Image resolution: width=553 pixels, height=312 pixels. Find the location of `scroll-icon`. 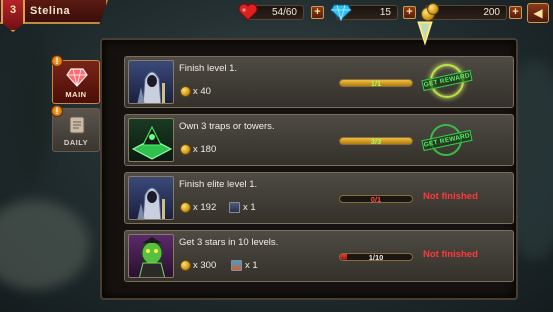

scroll-icon is located at coordinates (77, 125).